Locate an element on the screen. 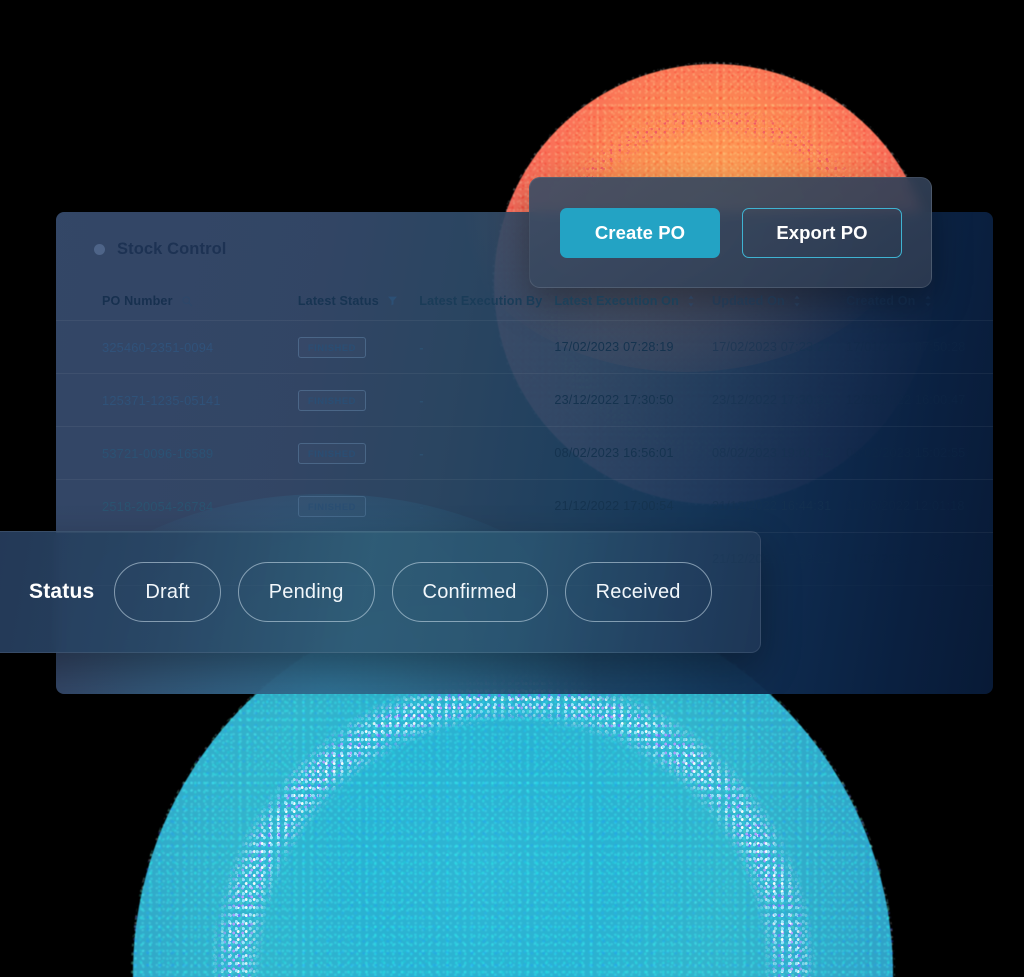 Image resolution: width=1024 pixels, height=977 pixels. cell-created-on: 08/02/2023 15:02:55 is located at coordinates (919, 453).